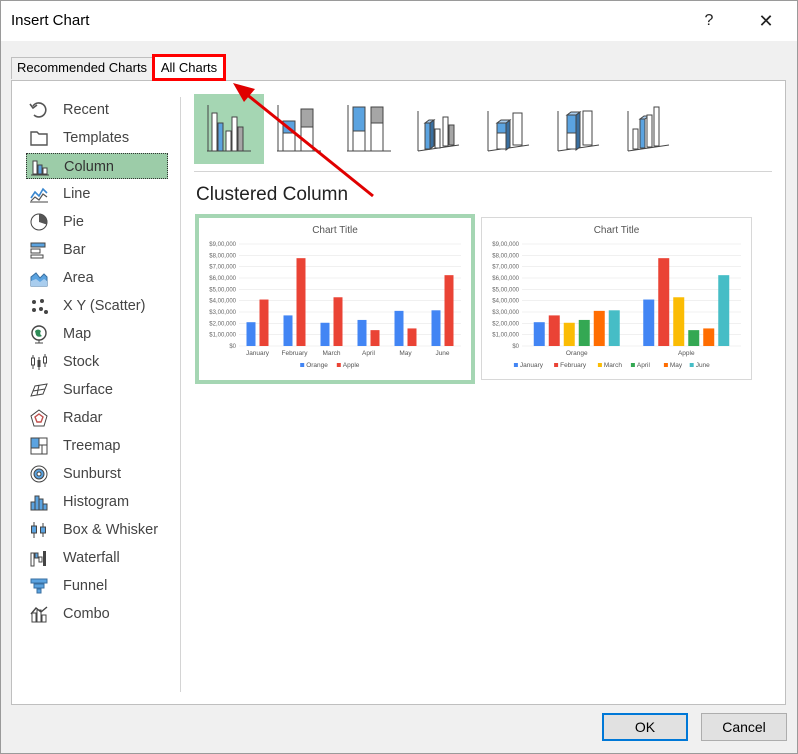 The height and width of the screenshot is (754, 798). Describe the element at coordinates (39, 279) in the screenshot. I see `area-chart-icon` at that location.